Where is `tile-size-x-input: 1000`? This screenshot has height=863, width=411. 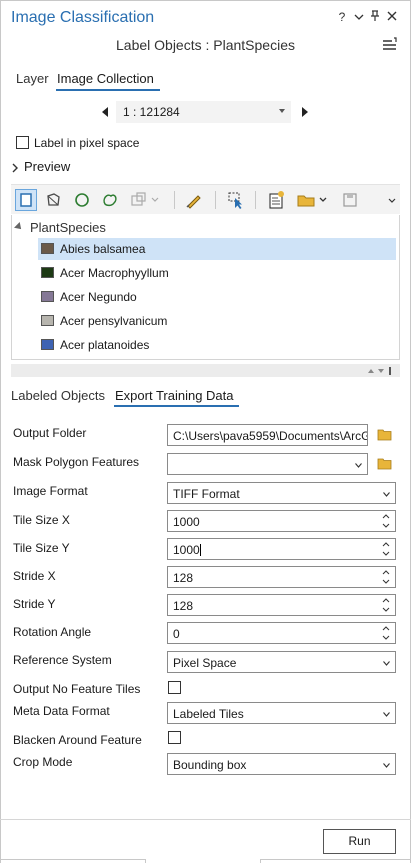 tile-size-x-input: 1000 is located at coordinates (281, 521).